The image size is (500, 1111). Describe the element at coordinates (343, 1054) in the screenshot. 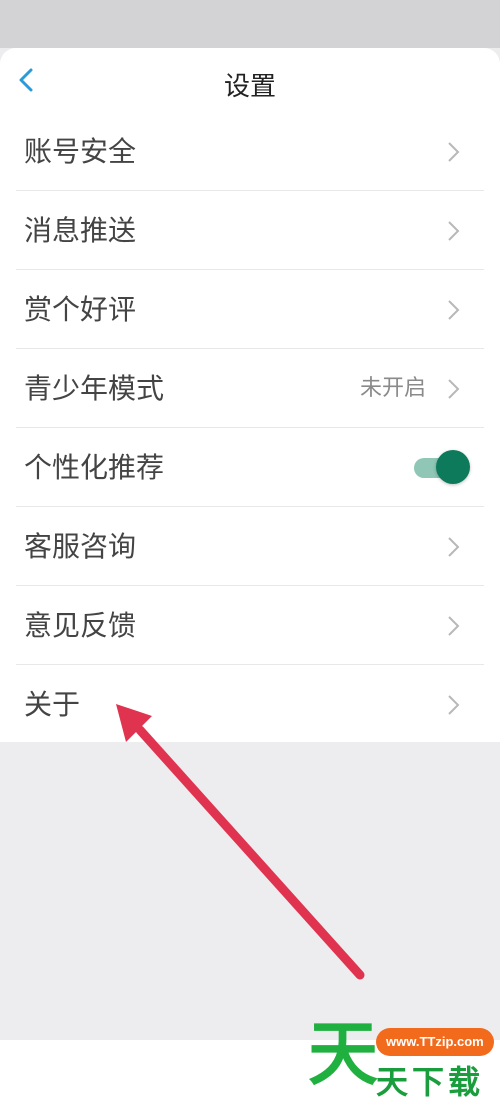

I see `watermark-logo-char: 天` at that location.